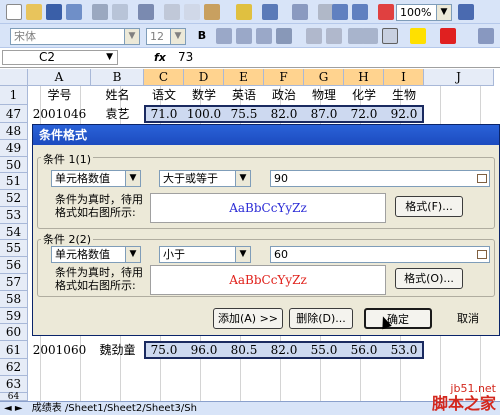 The image size is (500, 415). What do you see at coordinates (59, 77) in the screenshot?
I see `column-header-a: A` at bounding box center [59, 77].